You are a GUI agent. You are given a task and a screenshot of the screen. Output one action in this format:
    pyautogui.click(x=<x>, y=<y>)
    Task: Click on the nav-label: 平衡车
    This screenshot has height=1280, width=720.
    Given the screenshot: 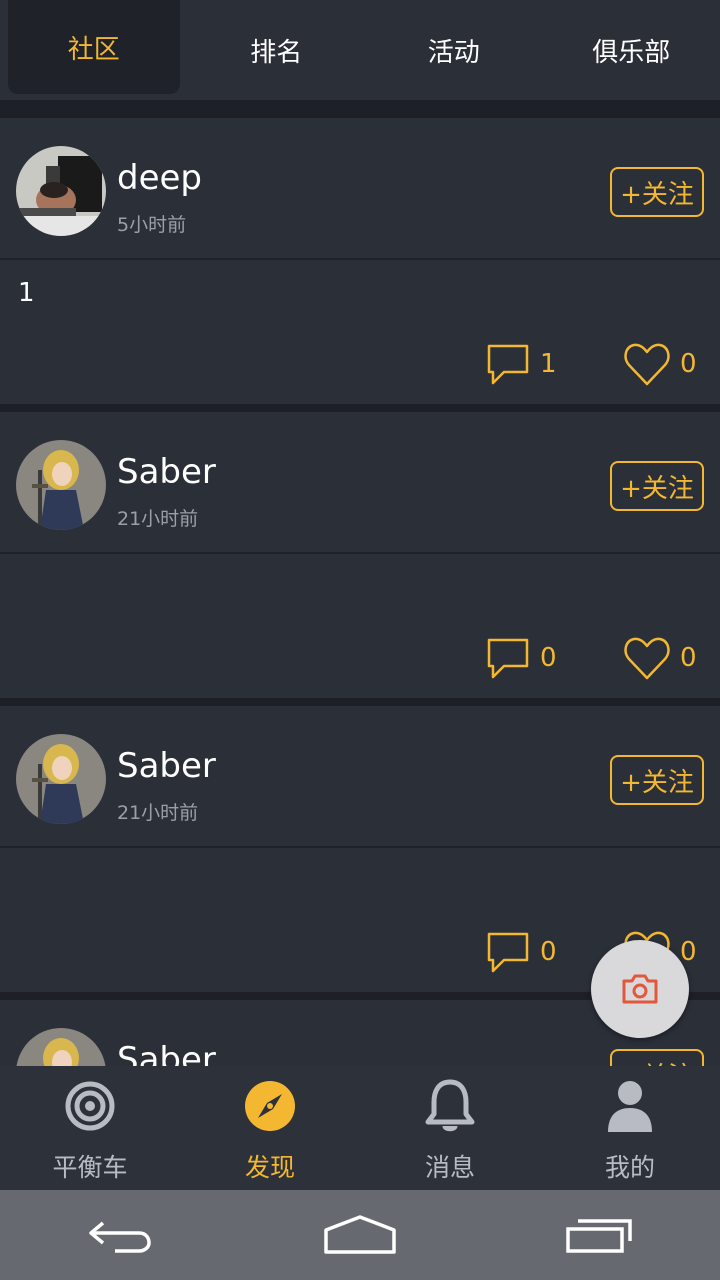 What is the action you would take?
    pyautogui.click(x=90, y=1167)
    